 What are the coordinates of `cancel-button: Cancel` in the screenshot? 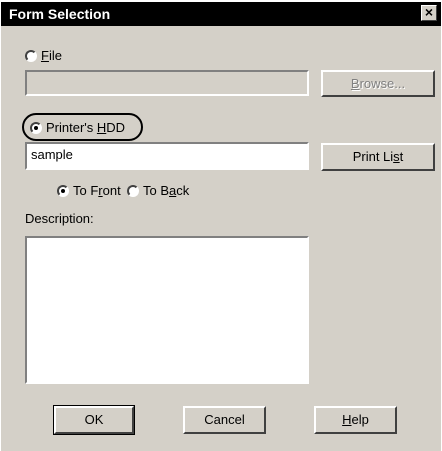 It's located at (224, 420).